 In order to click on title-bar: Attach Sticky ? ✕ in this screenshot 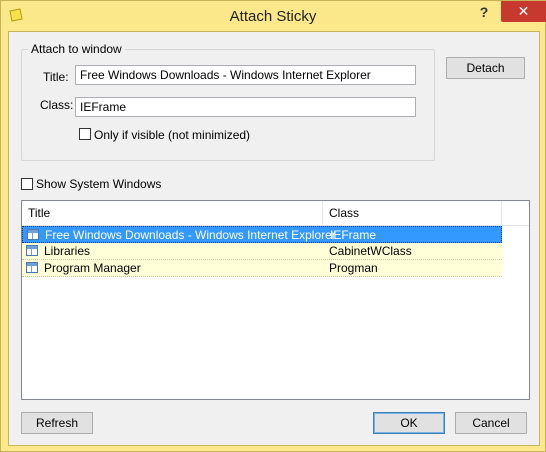, I will do `click(273, 16)`.